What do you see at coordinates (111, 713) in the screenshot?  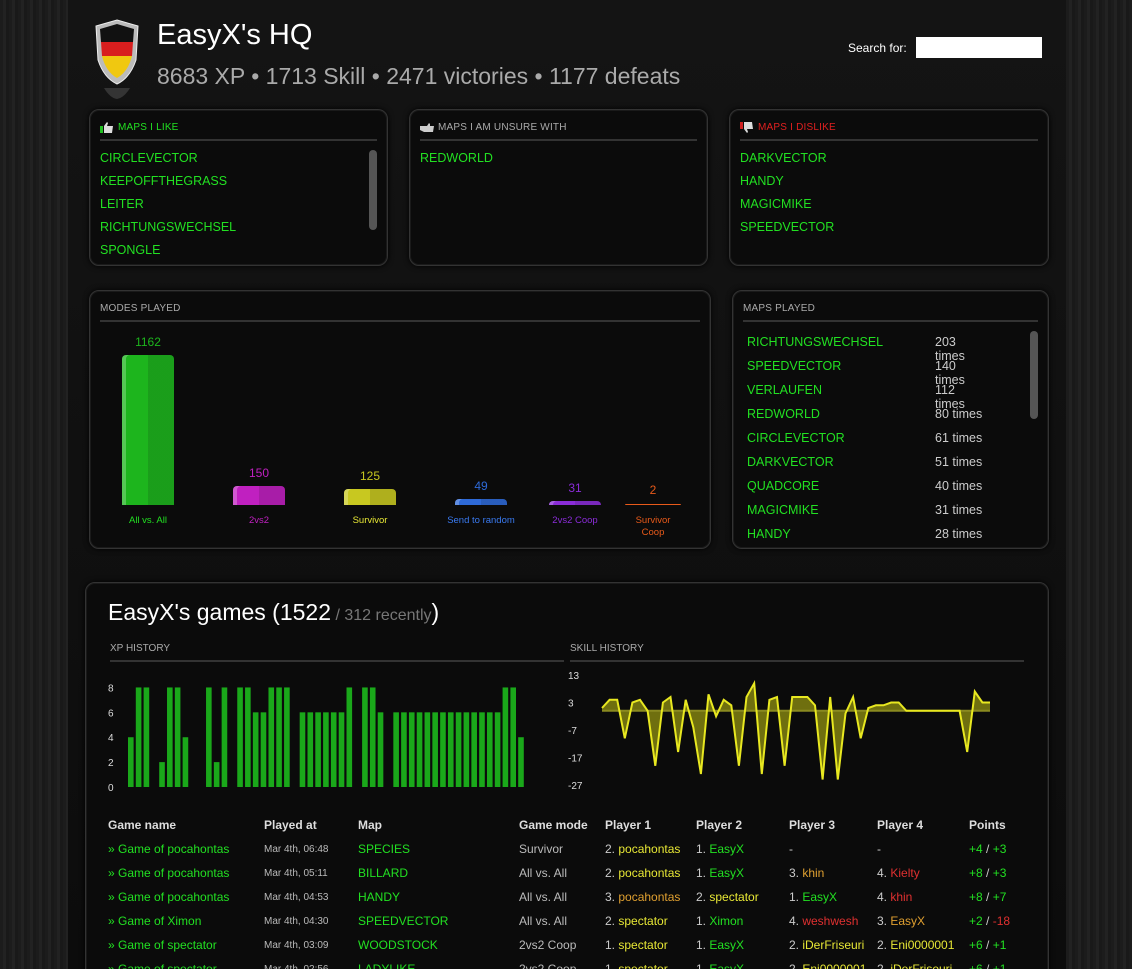 I see `xp-tick-label: 6` at bounding box center [111, 713].